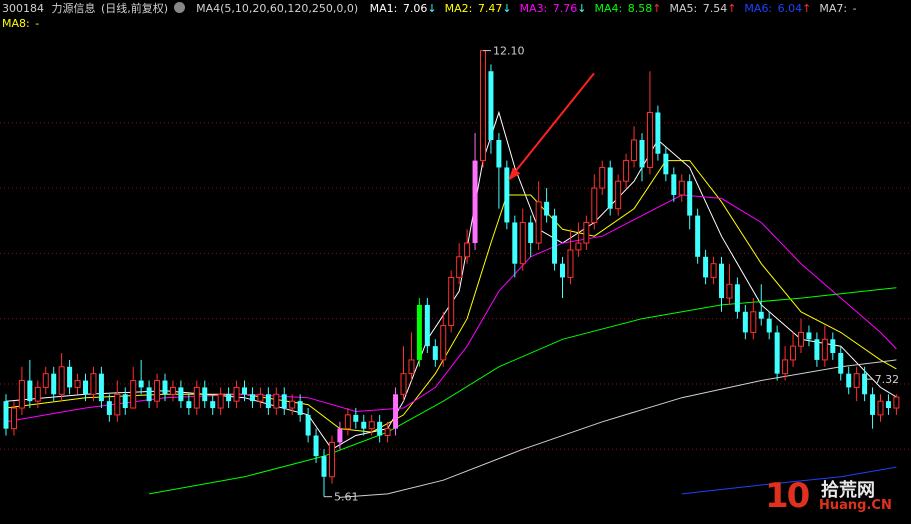  What do you see at coordinates (787, 496) in the screenshot?
I see `watermark-logo: 10` at bounding box center [787, 496].